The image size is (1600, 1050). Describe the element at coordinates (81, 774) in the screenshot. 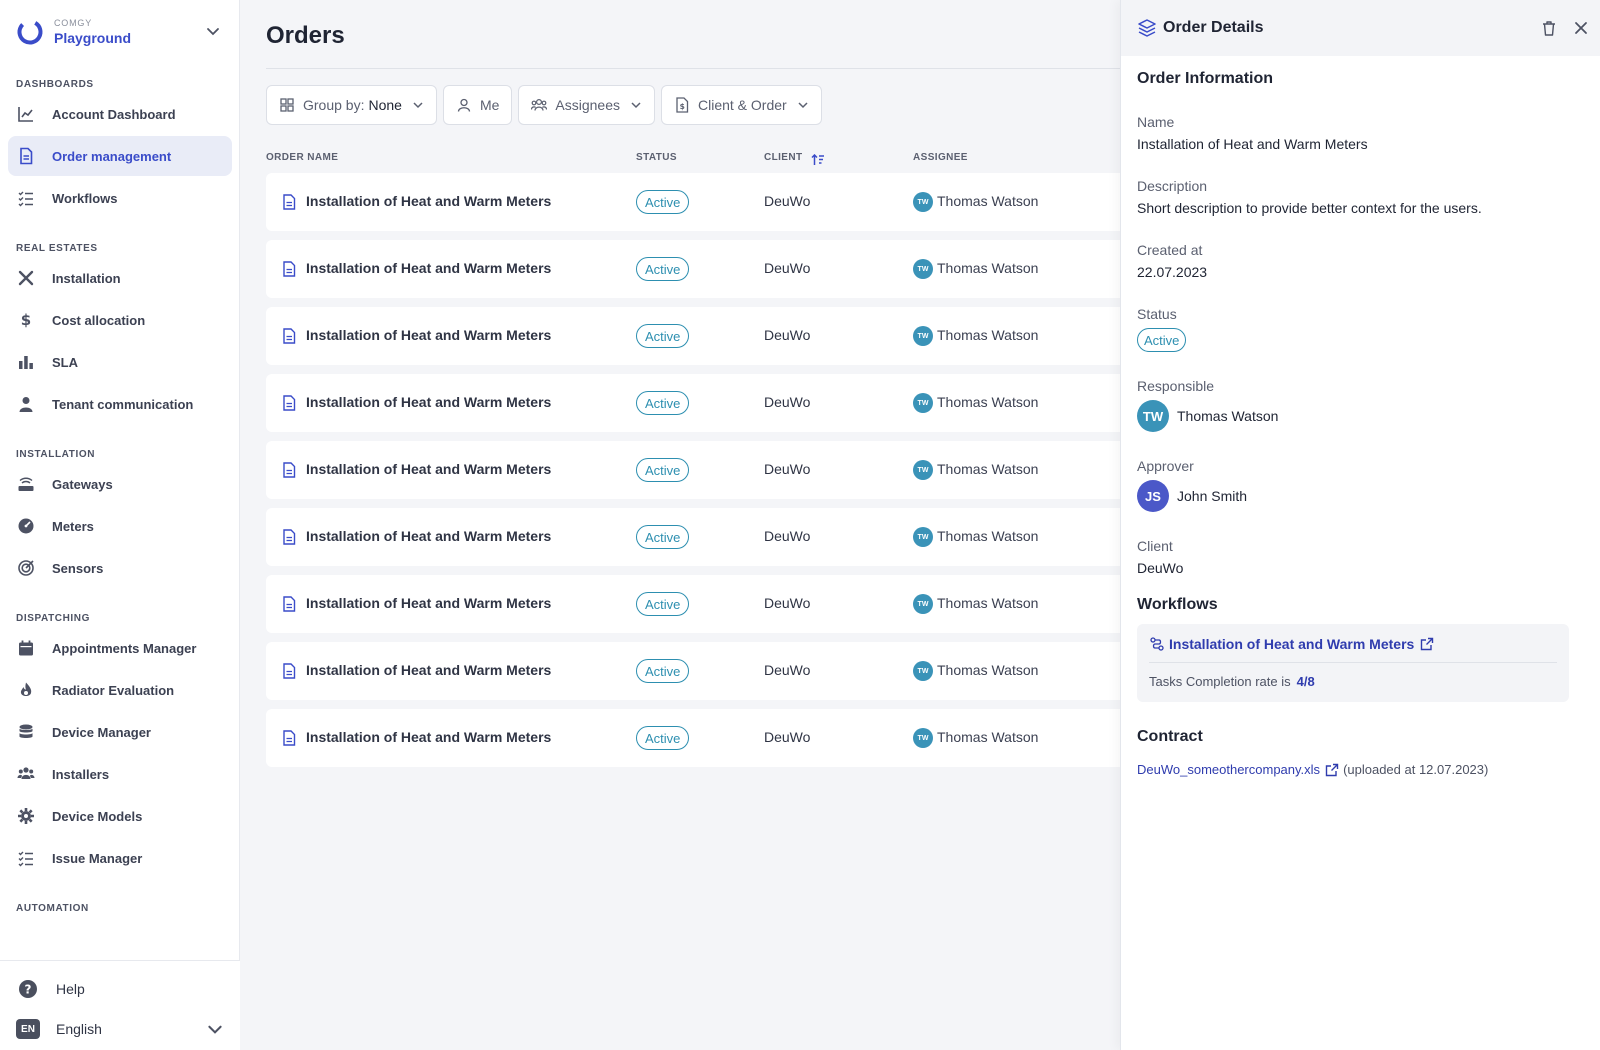

I see `sidebar-item-label: Installers` at that location.